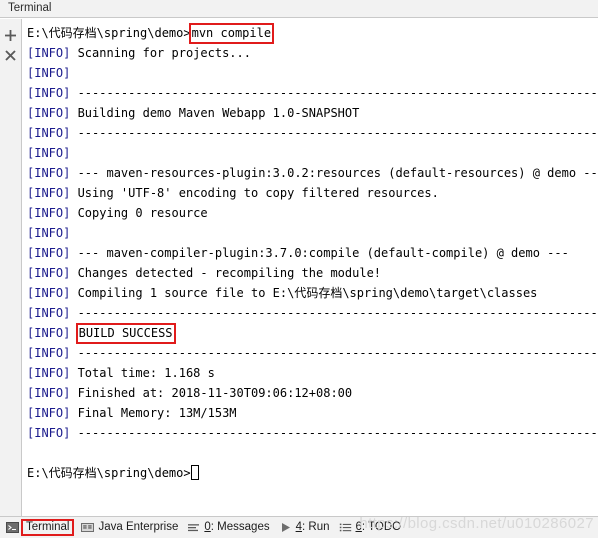  What do you see at coordinates (211, 393) in the screenshot?
I see `log-message: Finished at: 2018-11-30T09:06:12+08:00` at bounding box center [211, 393].